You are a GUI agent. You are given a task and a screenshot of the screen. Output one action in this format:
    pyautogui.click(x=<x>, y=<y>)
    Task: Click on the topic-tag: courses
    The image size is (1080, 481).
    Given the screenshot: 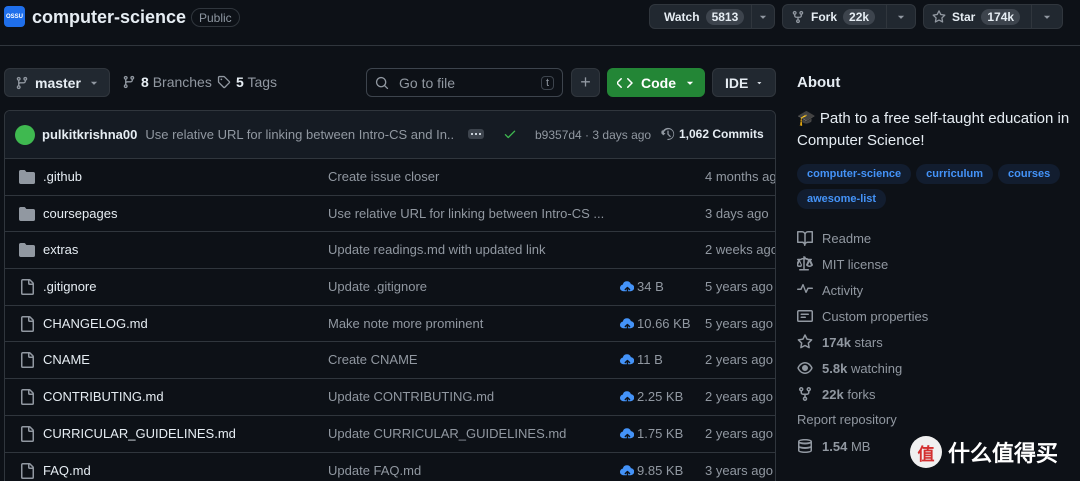 What is the action you would take?
    pyautogui.click(x=1029, y=174)
    